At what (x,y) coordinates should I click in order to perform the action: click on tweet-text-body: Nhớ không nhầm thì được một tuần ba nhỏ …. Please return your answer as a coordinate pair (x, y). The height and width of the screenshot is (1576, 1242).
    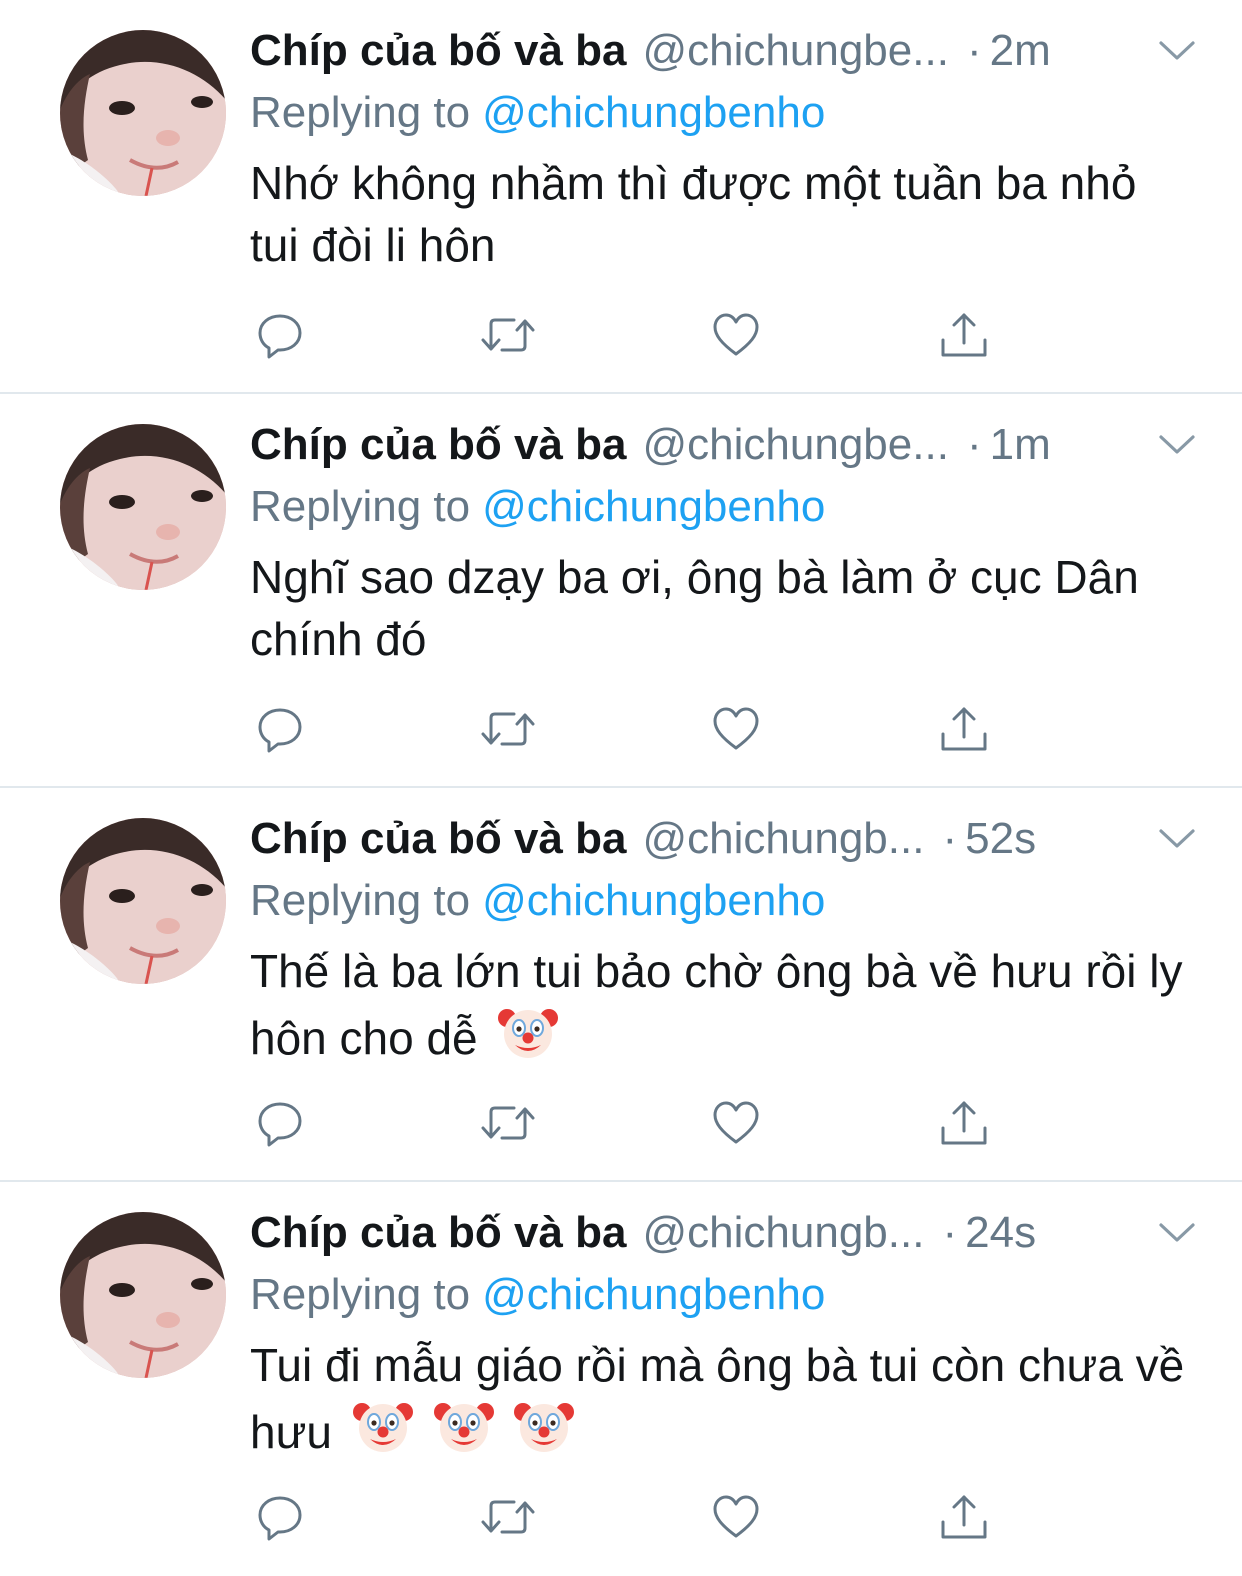
    Looking at the image, I should click on (693, 214).